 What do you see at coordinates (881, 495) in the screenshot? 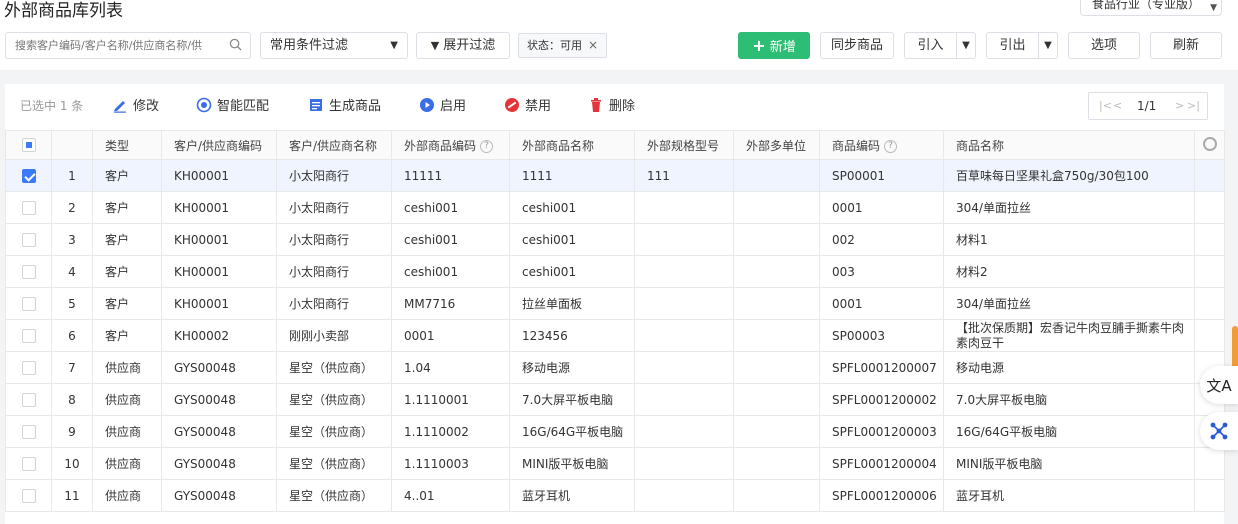
I see `table-cell: SPFL0001200006` at bounding box center [881, 495].